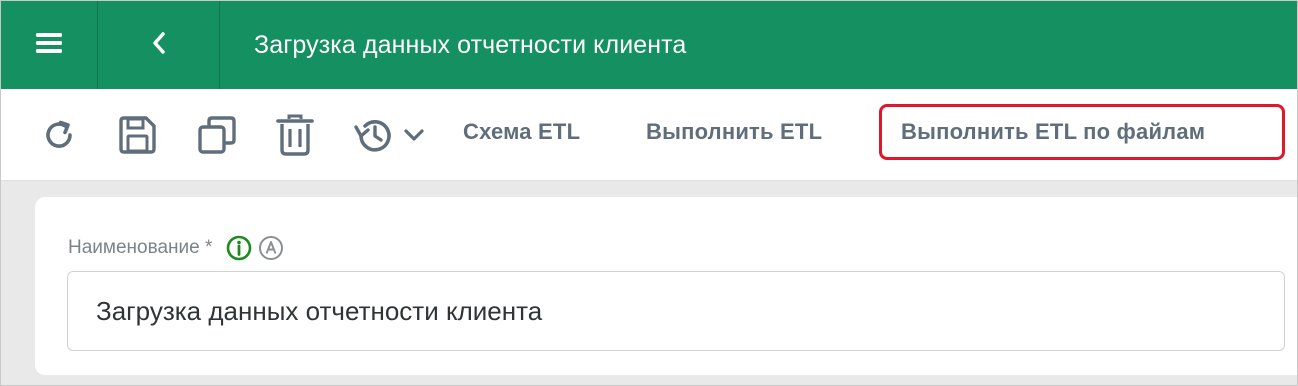 This screenshot has width=1298, height=386. I want to click on delete-button, so click(295, 135).